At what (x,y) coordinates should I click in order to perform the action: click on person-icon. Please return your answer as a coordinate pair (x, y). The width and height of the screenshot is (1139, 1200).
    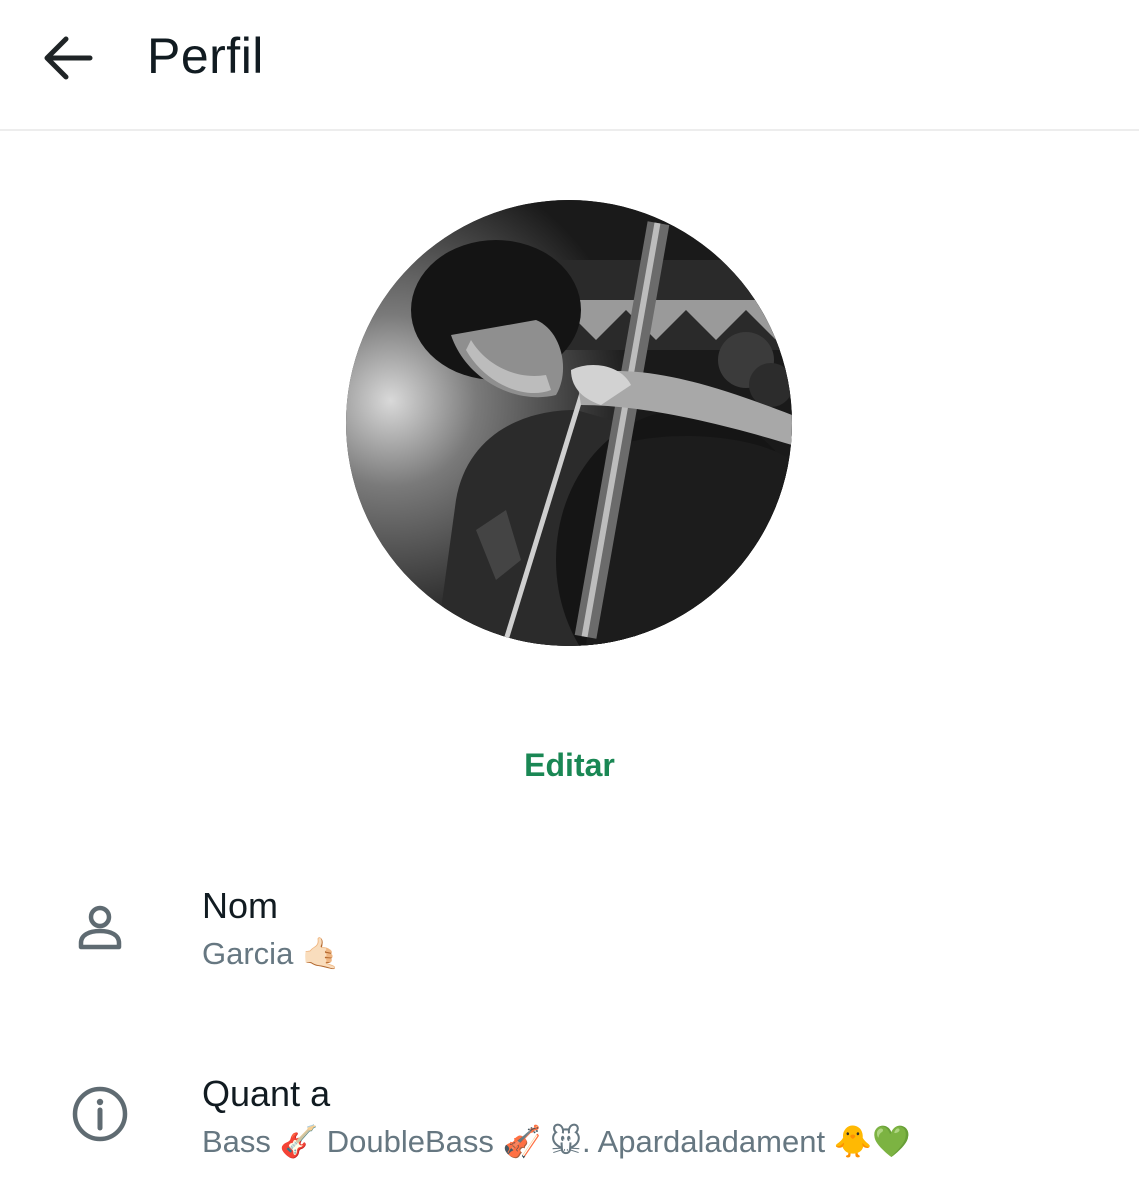
    Looking at the image, I should click on (100, 927).